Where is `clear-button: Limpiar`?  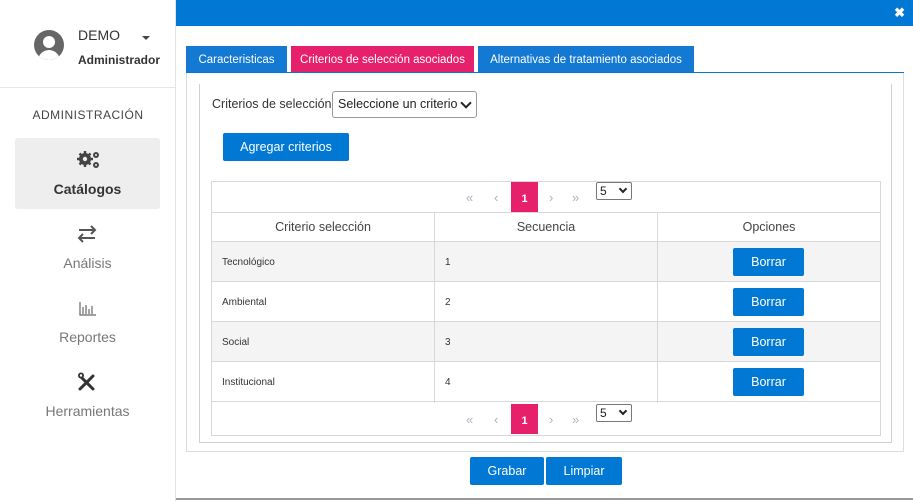
clear-button: Limpiar is located at coordinates (584, 471).